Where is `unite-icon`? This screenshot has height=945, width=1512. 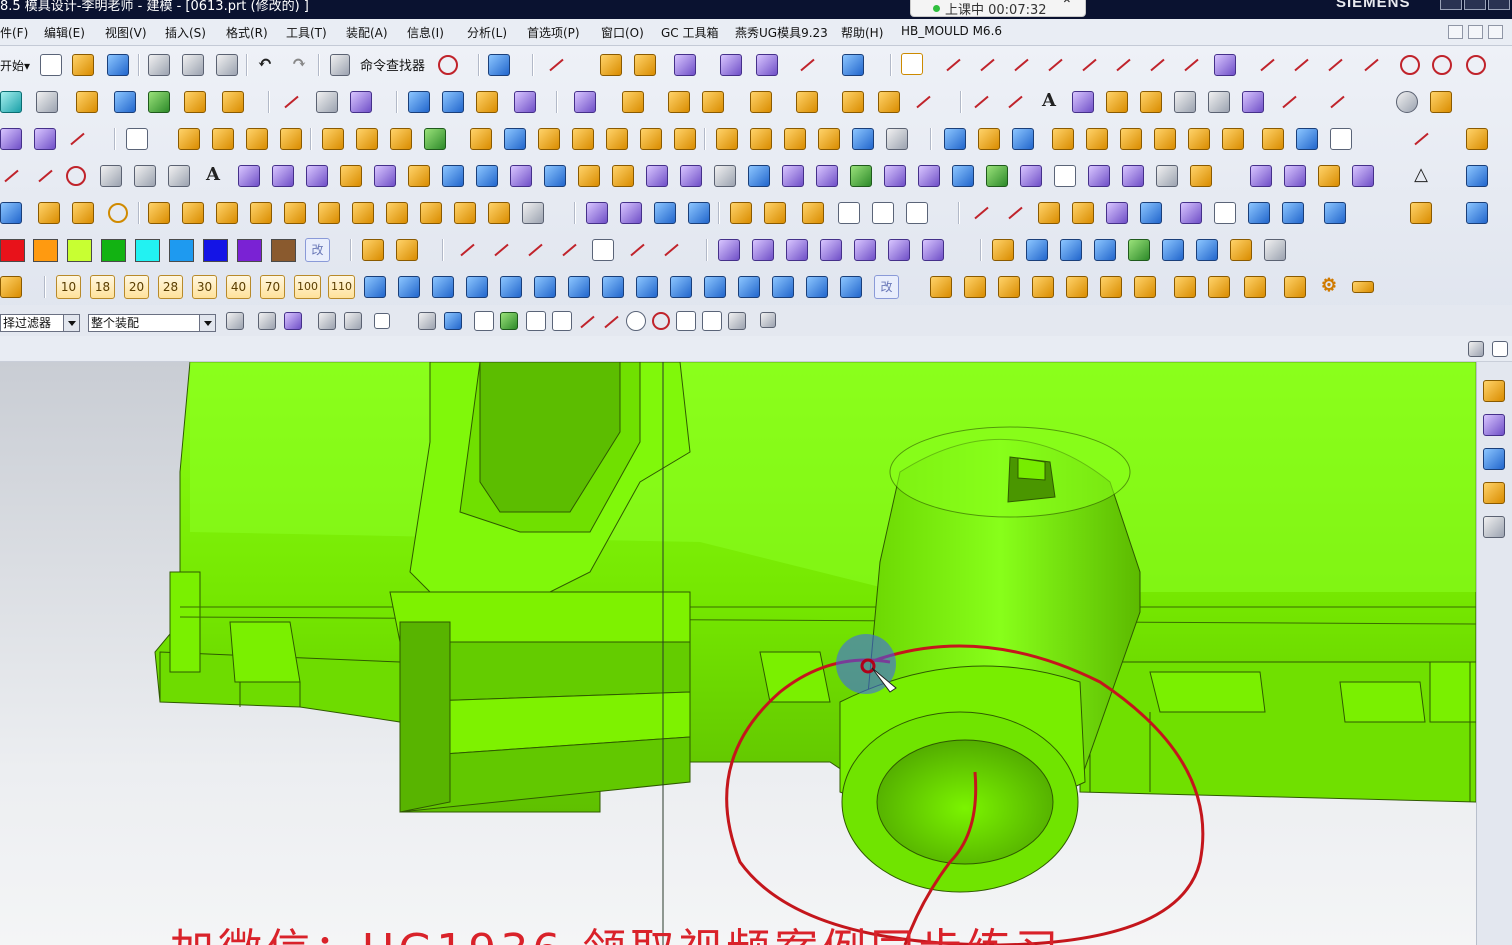 unite-icon is located at coordinates (617, 139).